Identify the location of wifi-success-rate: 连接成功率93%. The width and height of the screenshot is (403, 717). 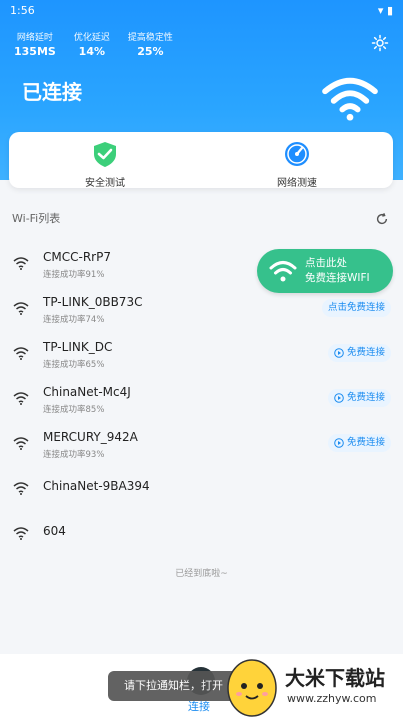
(74, 455).